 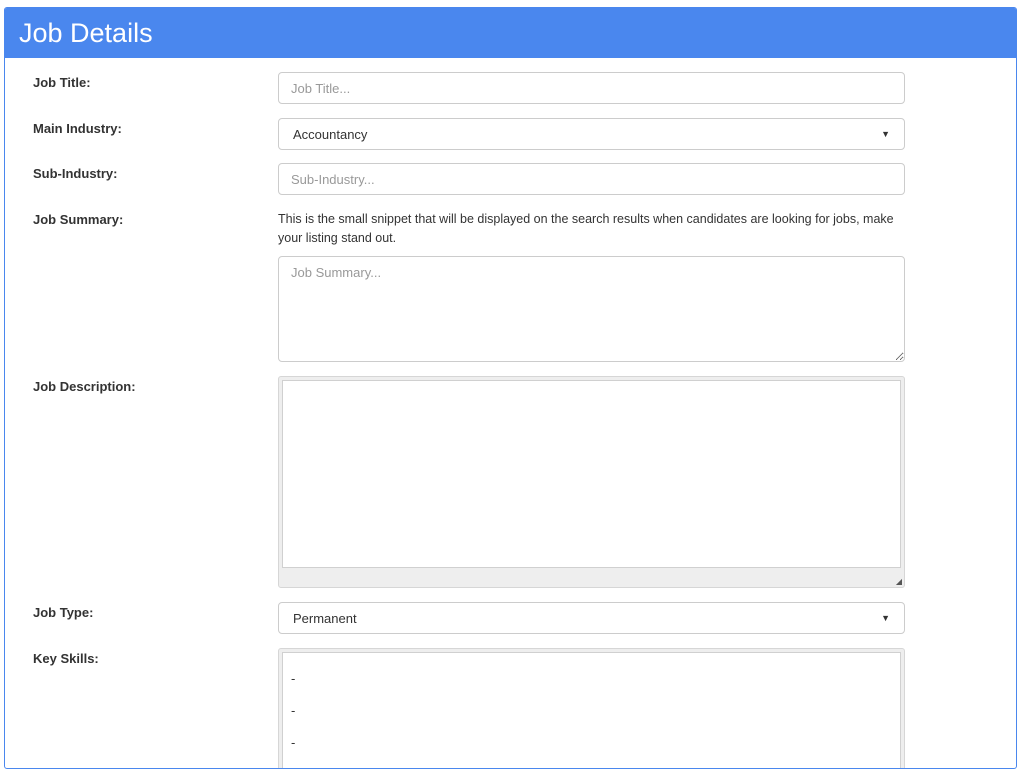 What do you see at coordinates (86, 32) in the screenshot?
I see `page-title: Job Details` at bounding box center [86, 32].